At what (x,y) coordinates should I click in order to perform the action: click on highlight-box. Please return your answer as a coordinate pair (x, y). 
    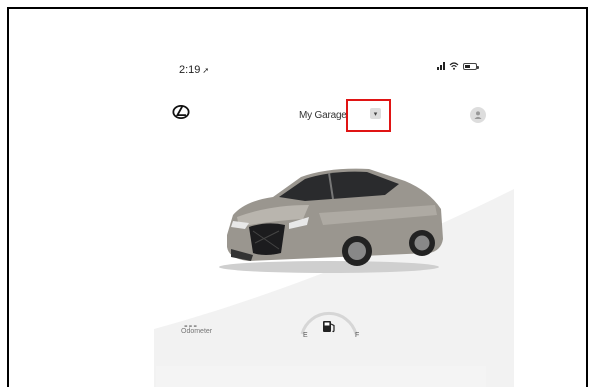
    Looking at the image, I should click on (368, 115).